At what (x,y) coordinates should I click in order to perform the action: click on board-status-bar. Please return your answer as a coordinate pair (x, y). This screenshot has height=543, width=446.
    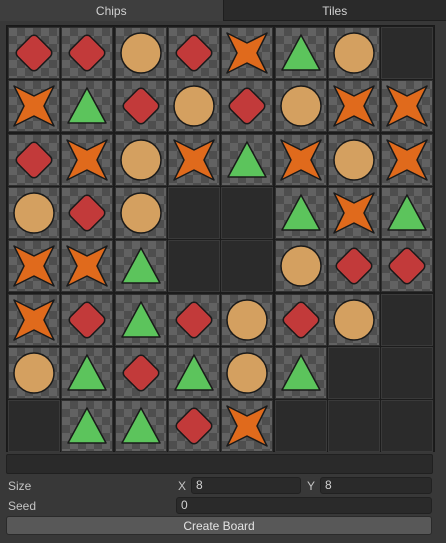
    Looking at the image, I should click on (219, 464).